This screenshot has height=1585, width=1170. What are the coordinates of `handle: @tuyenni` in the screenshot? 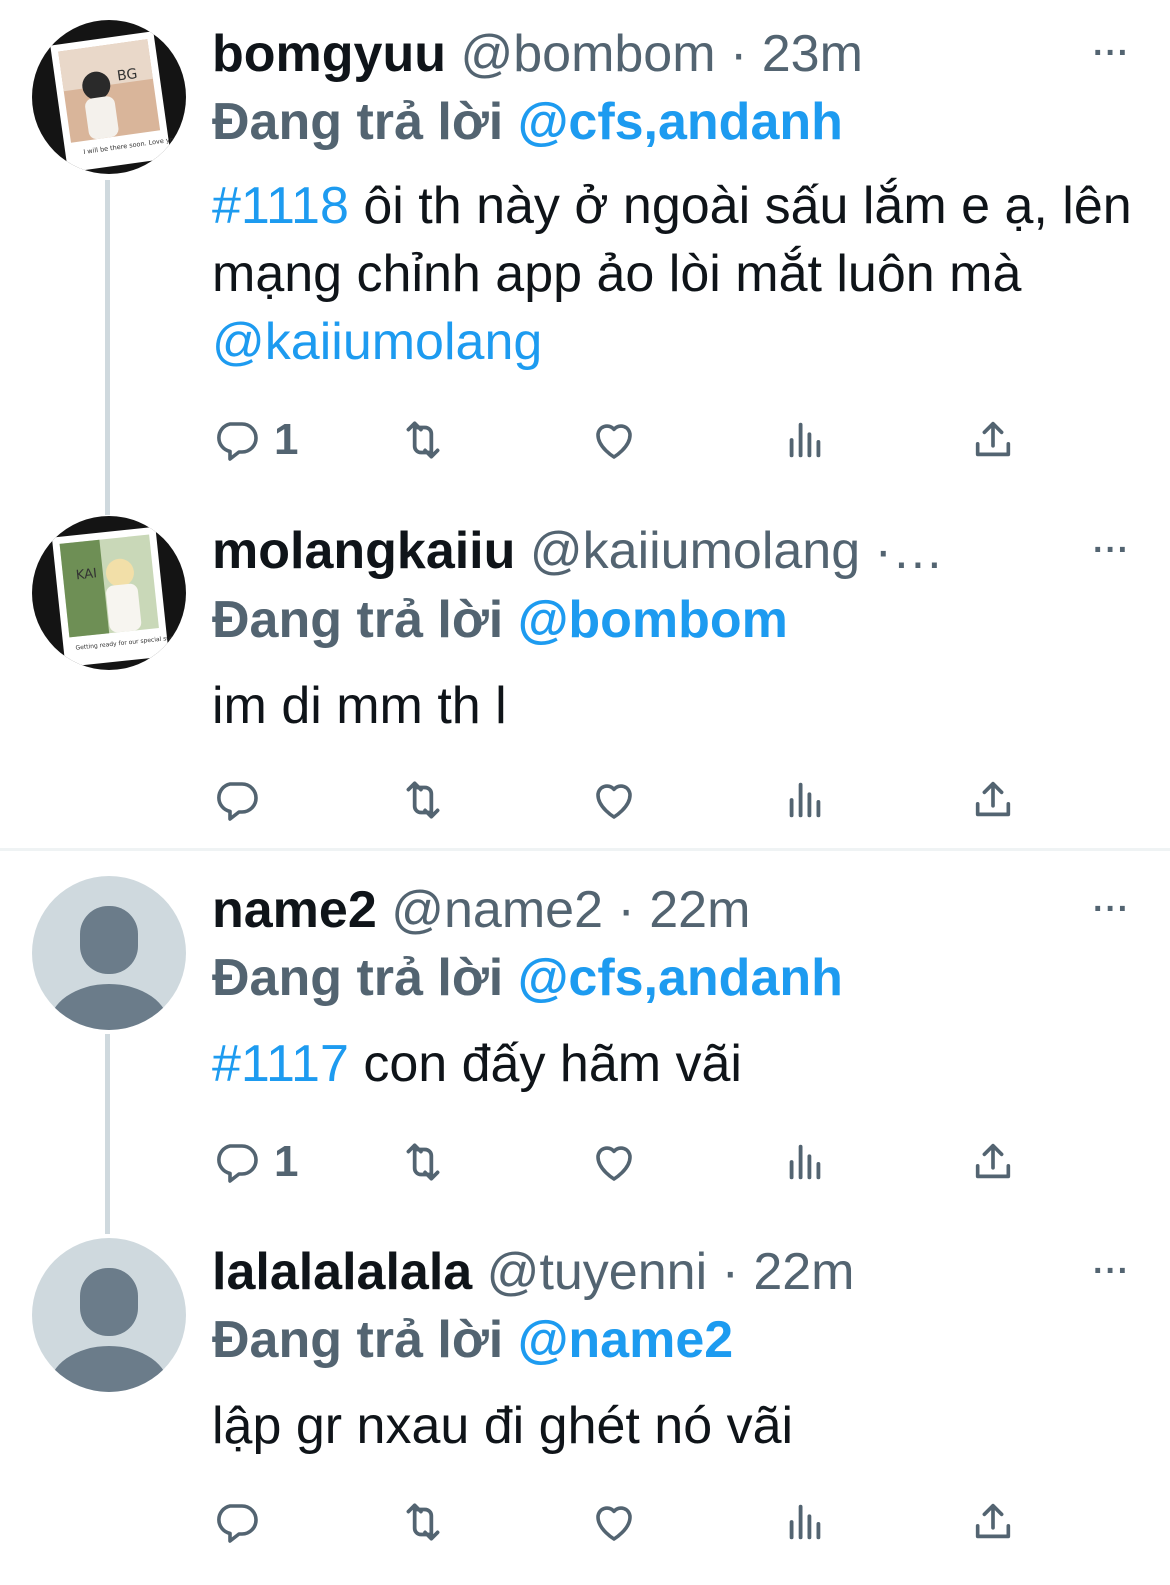 It's located at (597, 1272).